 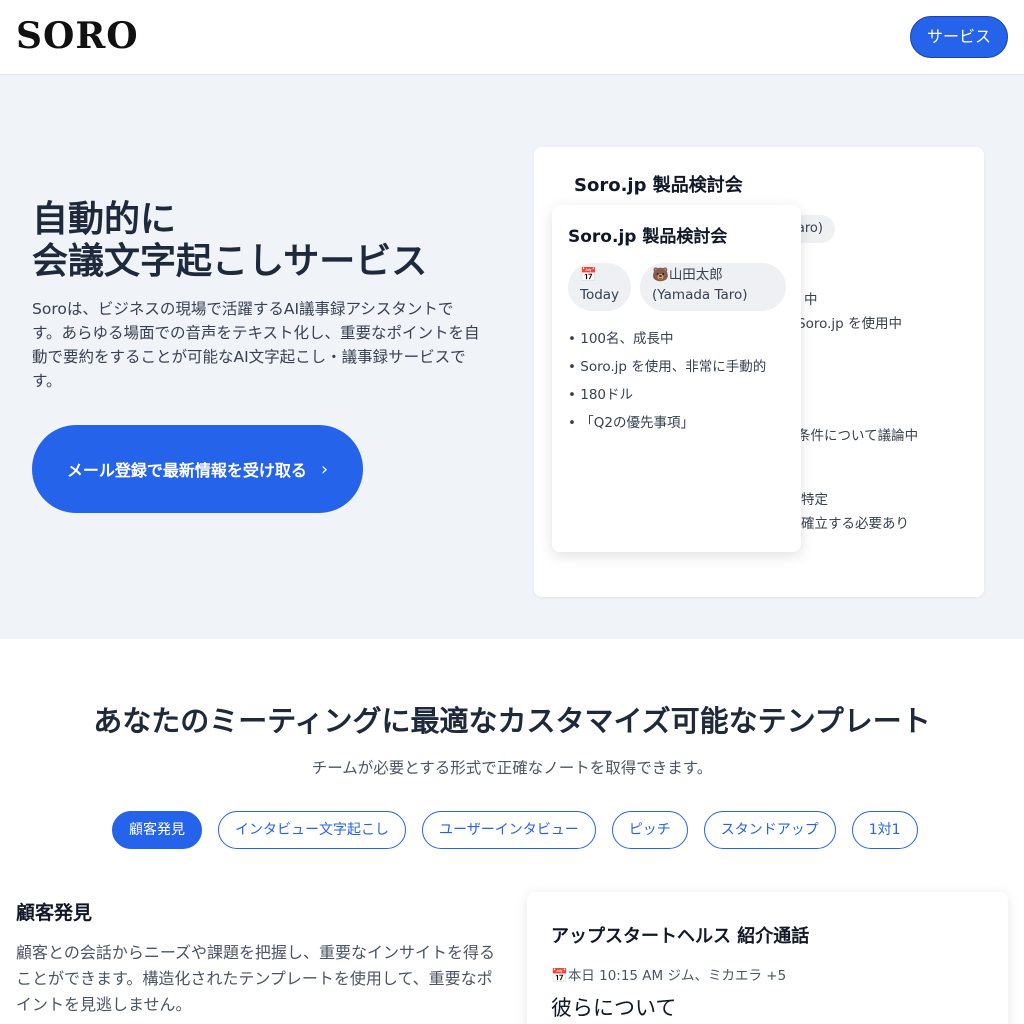 I want to click on user-name-en: (Yamada Taro), so click(x=700, y=295).